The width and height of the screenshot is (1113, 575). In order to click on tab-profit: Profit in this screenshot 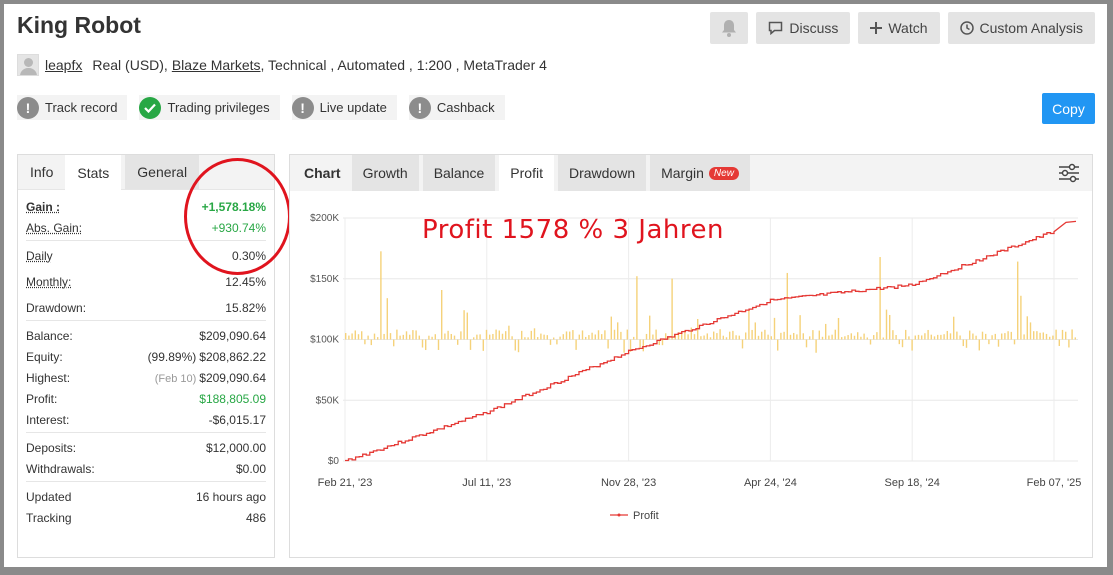, I will do `click(526, 173)`.